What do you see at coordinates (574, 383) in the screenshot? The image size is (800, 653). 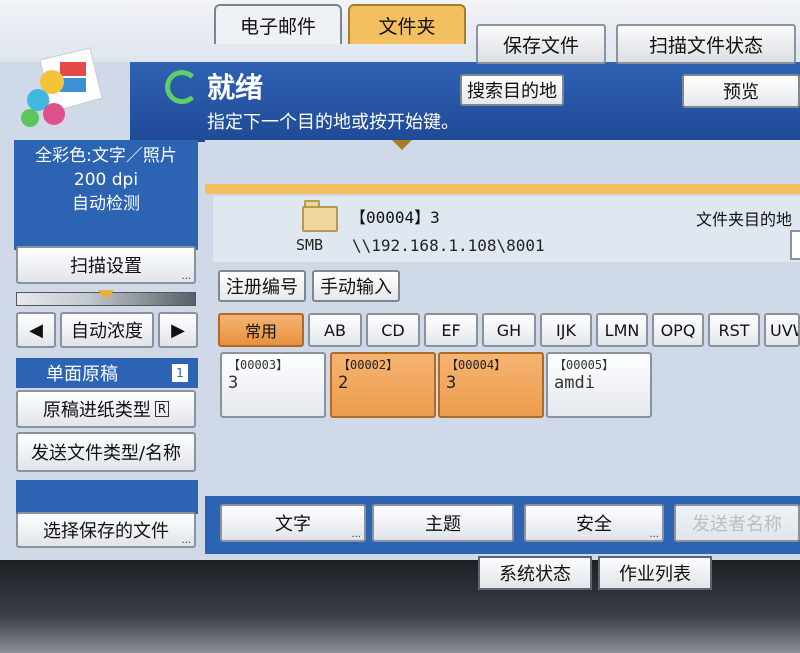 I see `entry-name: amdi` at bounding box center [574, 383].